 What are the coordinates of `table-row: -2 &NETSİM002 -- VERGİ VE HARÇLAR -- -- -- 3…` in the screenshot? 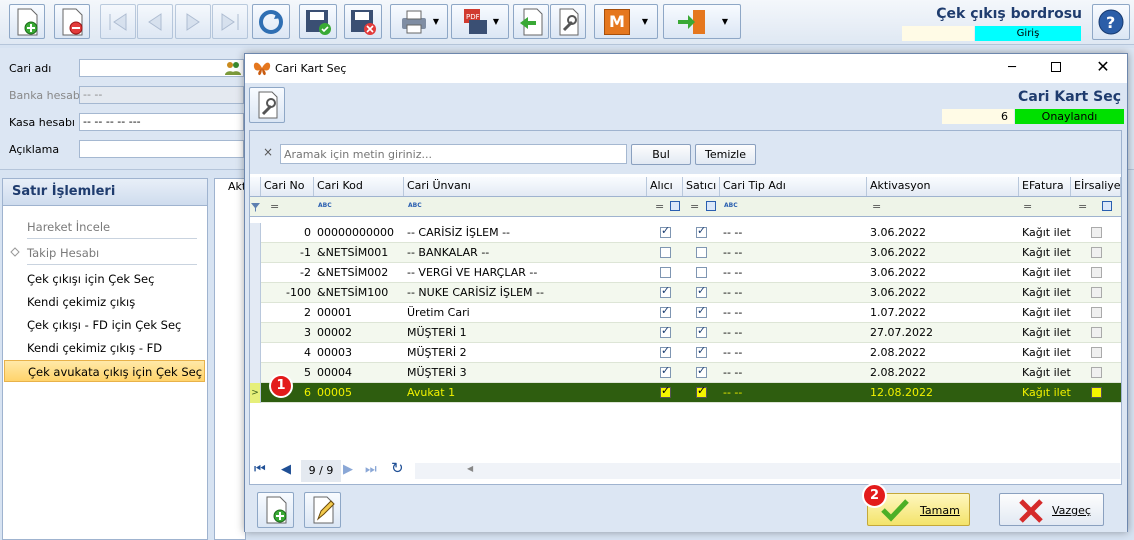 It's located at (685, 273).